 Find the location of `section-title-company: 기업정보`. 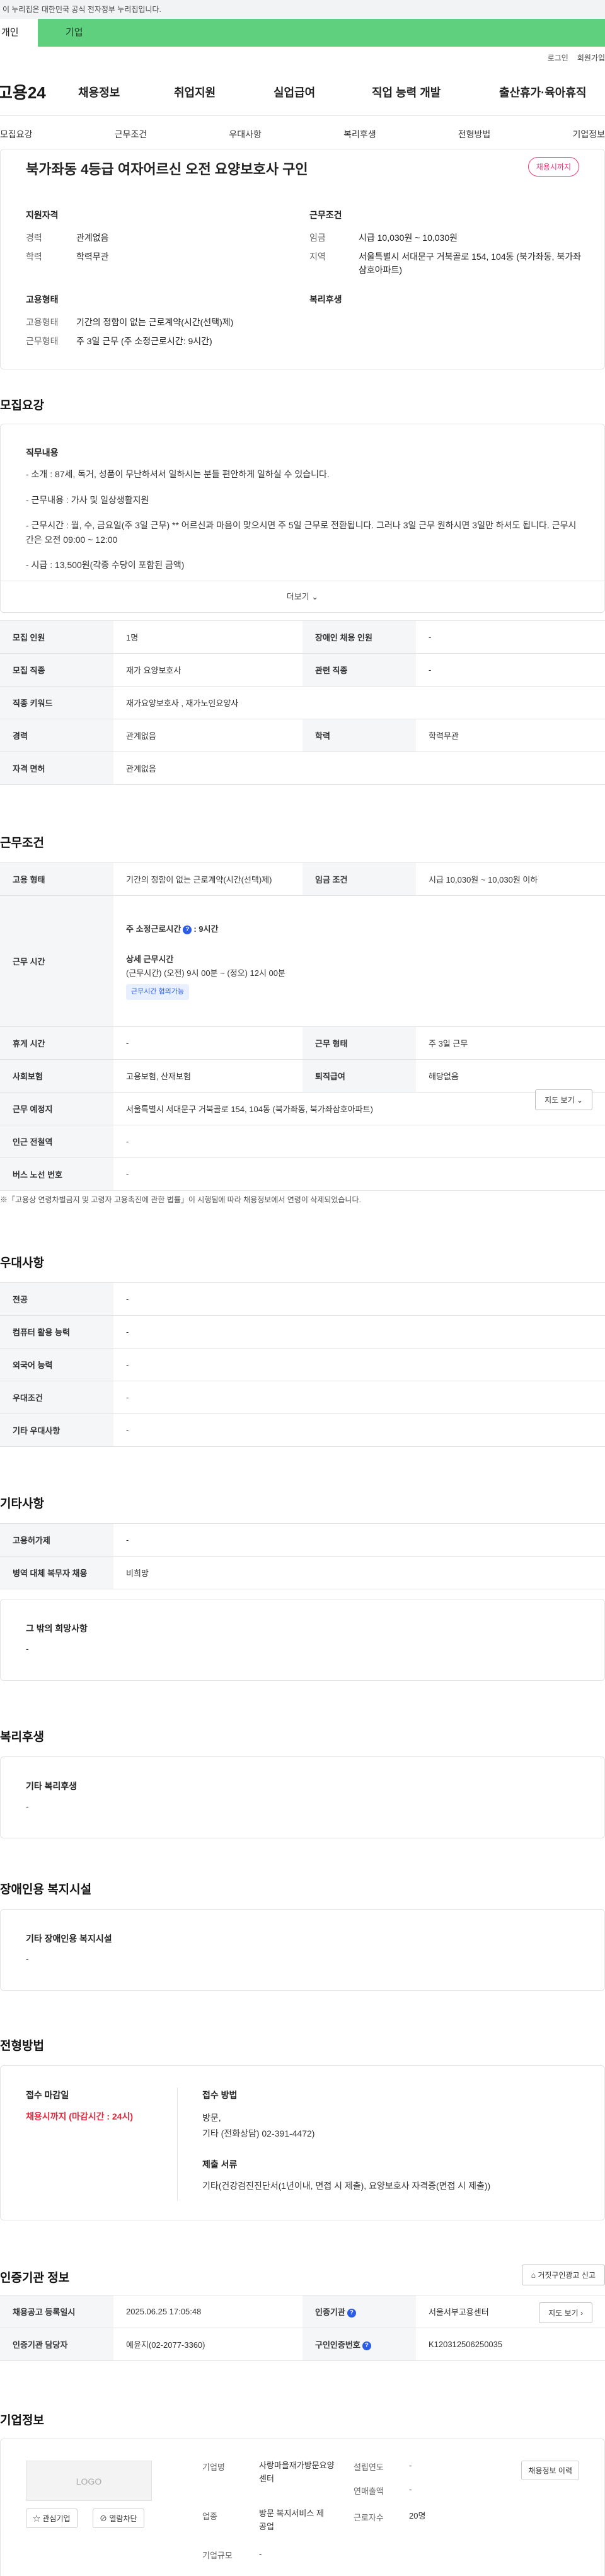

section-title-company: 기업정보 is located at coordinates (22, 2420).